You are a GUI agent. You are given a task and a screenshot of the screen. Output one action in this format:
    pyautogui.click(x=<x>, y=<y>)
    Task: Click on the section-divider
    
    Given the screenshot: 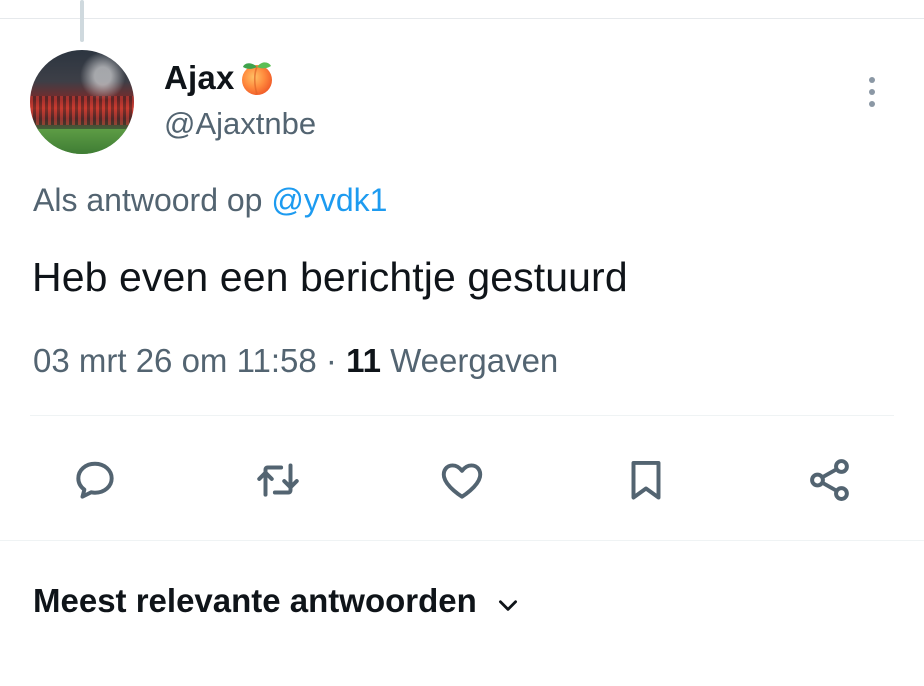 What is the action you would take?
    pyautogui.click(x=462, y=540)
    